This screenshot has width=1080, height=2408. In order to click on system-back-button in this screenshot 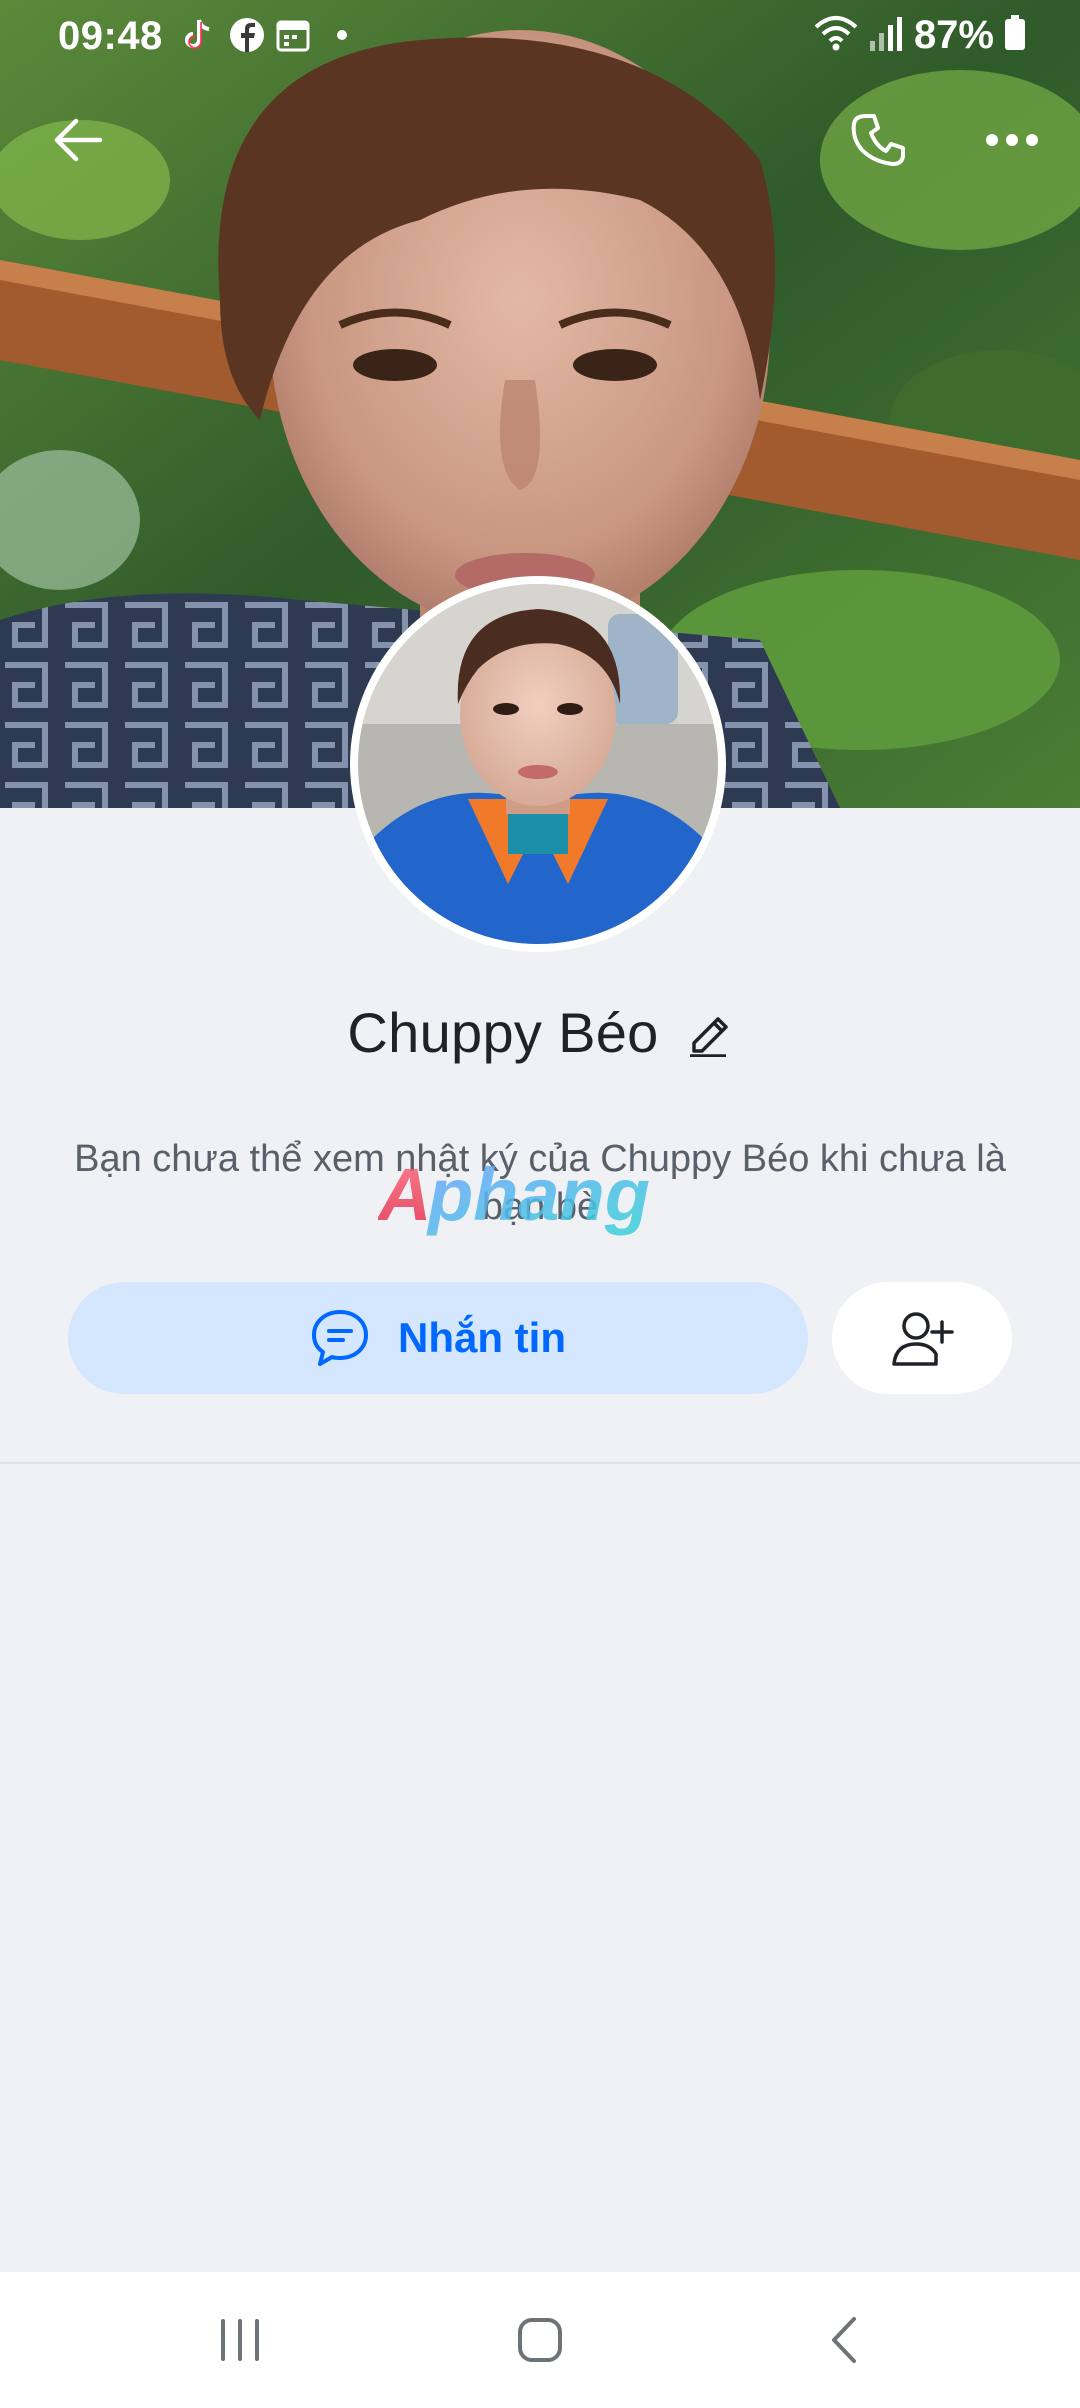, I will do `click(844, 2340)`.